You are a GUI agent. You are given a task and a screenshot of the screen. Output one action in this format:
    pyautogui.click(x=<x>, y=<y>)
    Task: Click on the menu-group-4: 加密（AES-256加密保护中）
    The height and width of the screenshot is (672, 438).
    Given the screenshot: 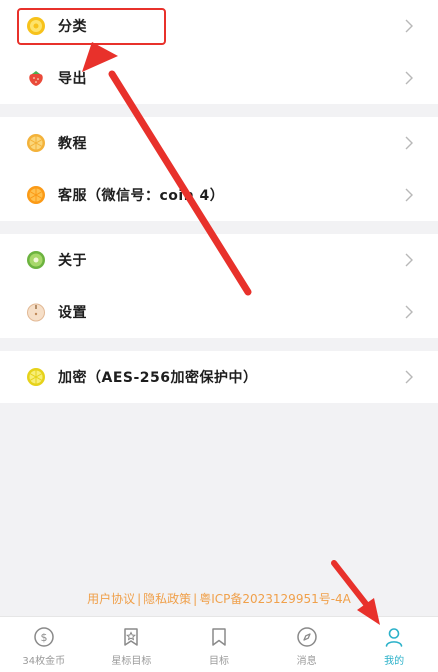 What is the action you would take?
    pyautogui.click(x=219, y=377)
    